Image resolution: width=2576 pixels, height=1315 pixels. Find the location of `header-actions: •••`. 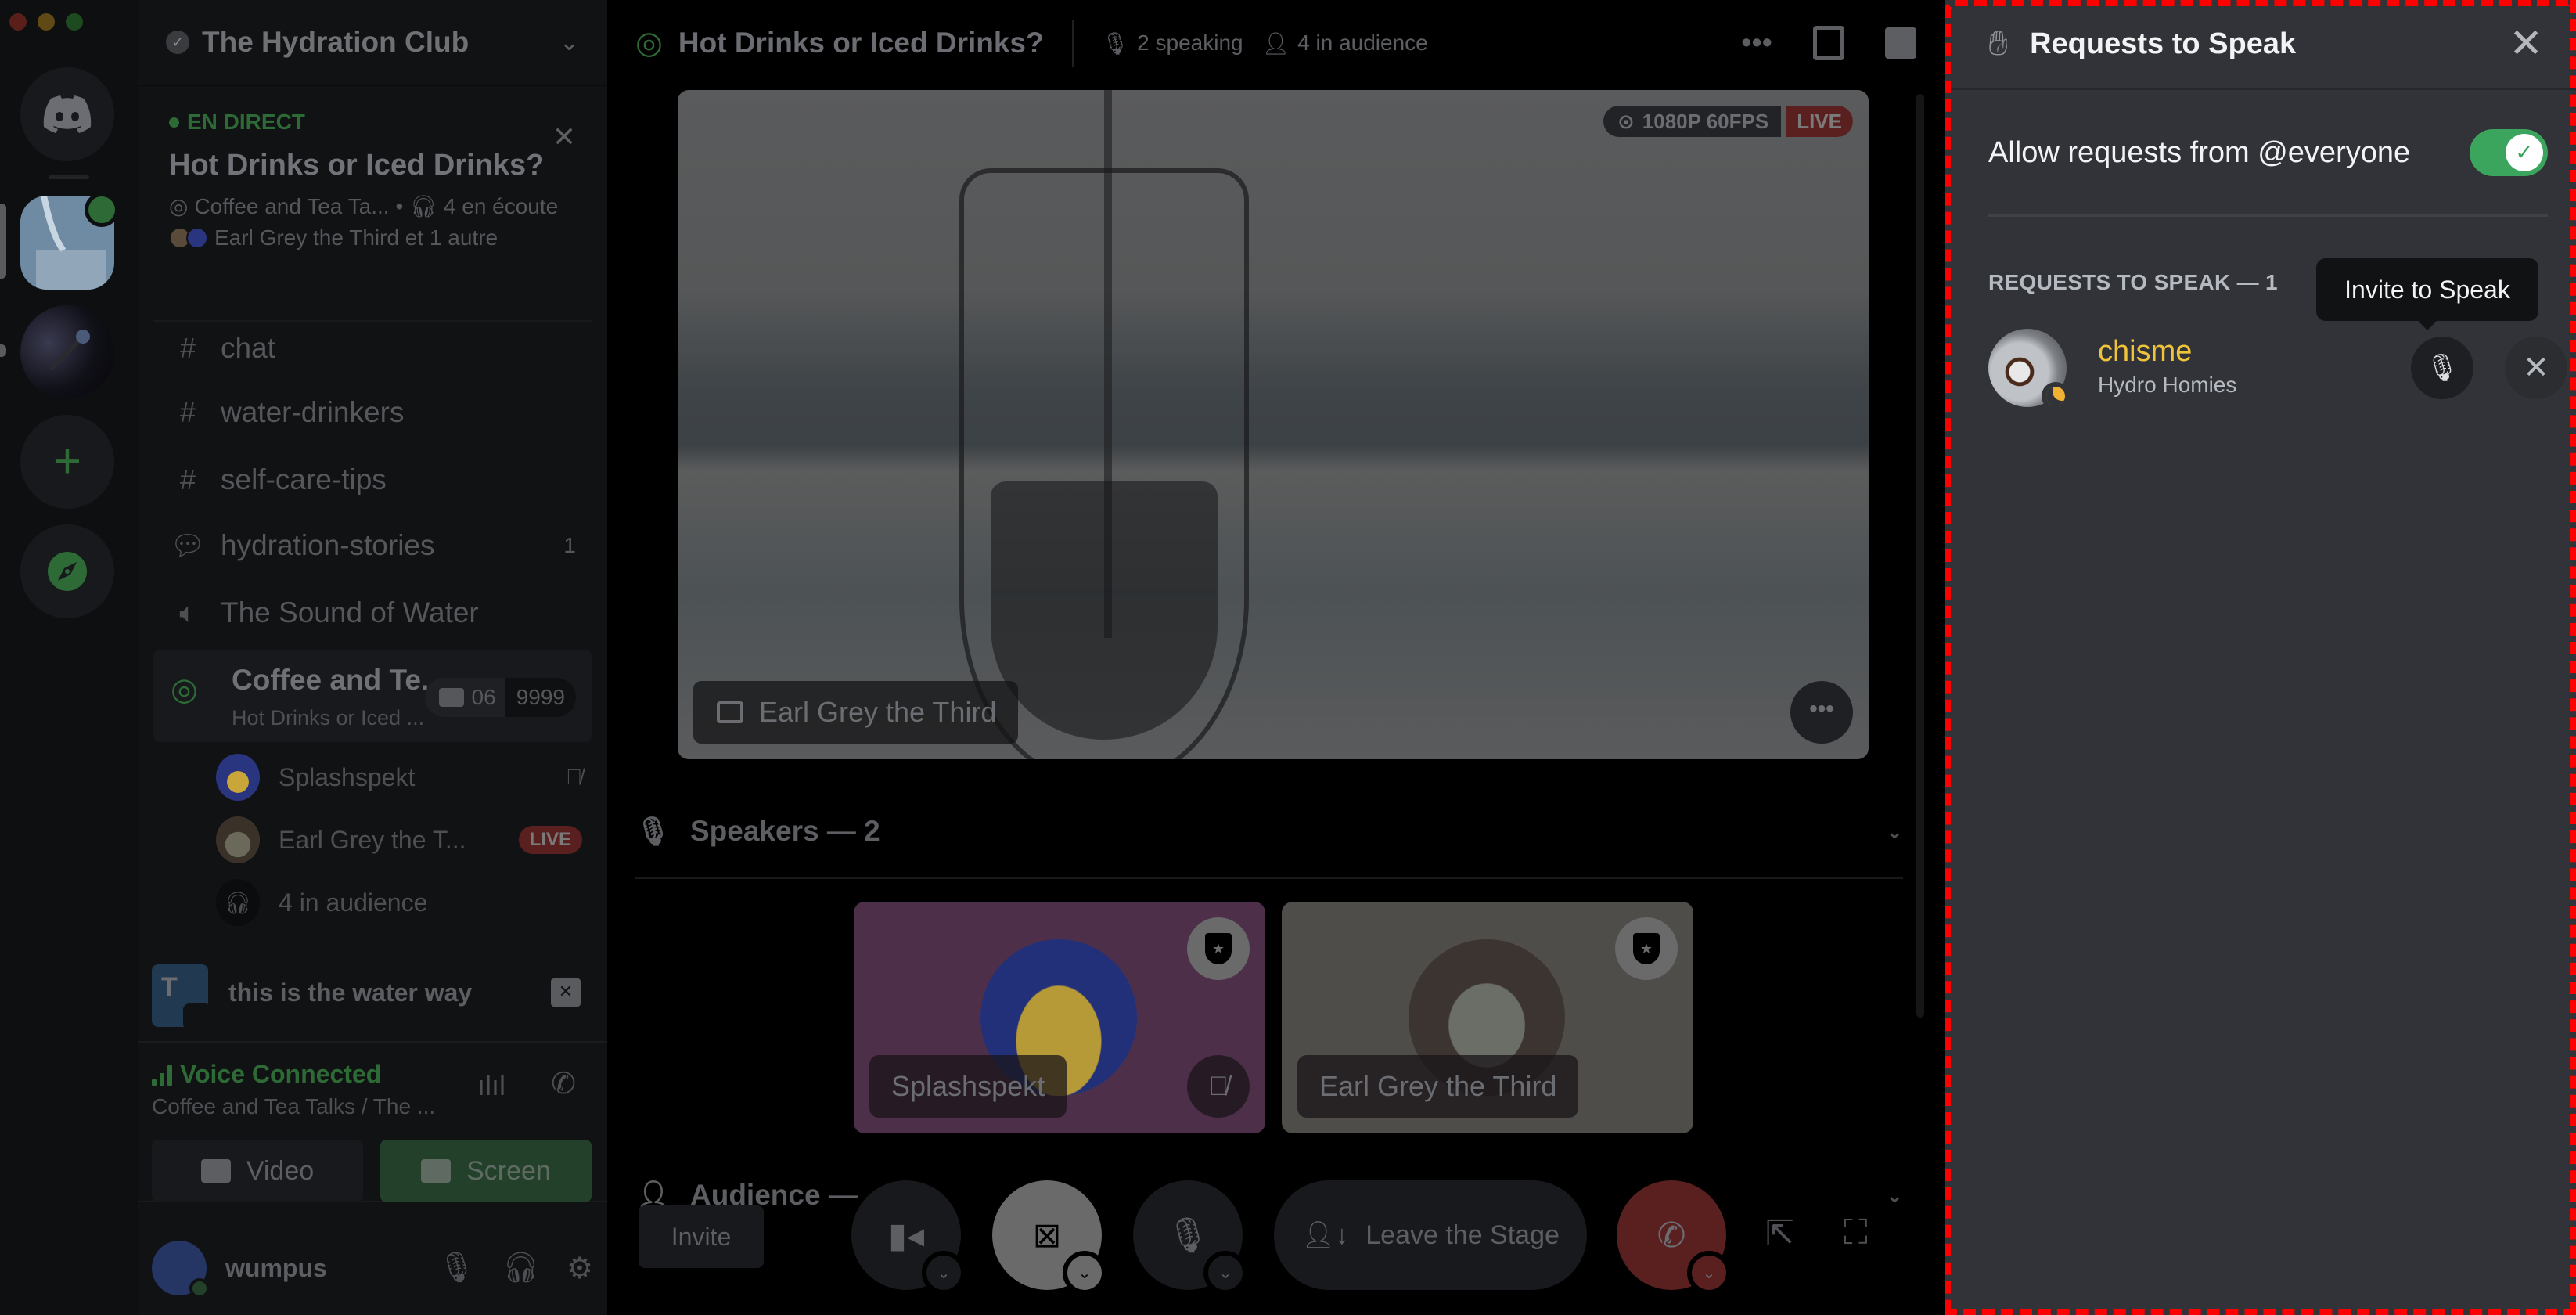

header-actions: ••• is located at coordinates (1828, 43).